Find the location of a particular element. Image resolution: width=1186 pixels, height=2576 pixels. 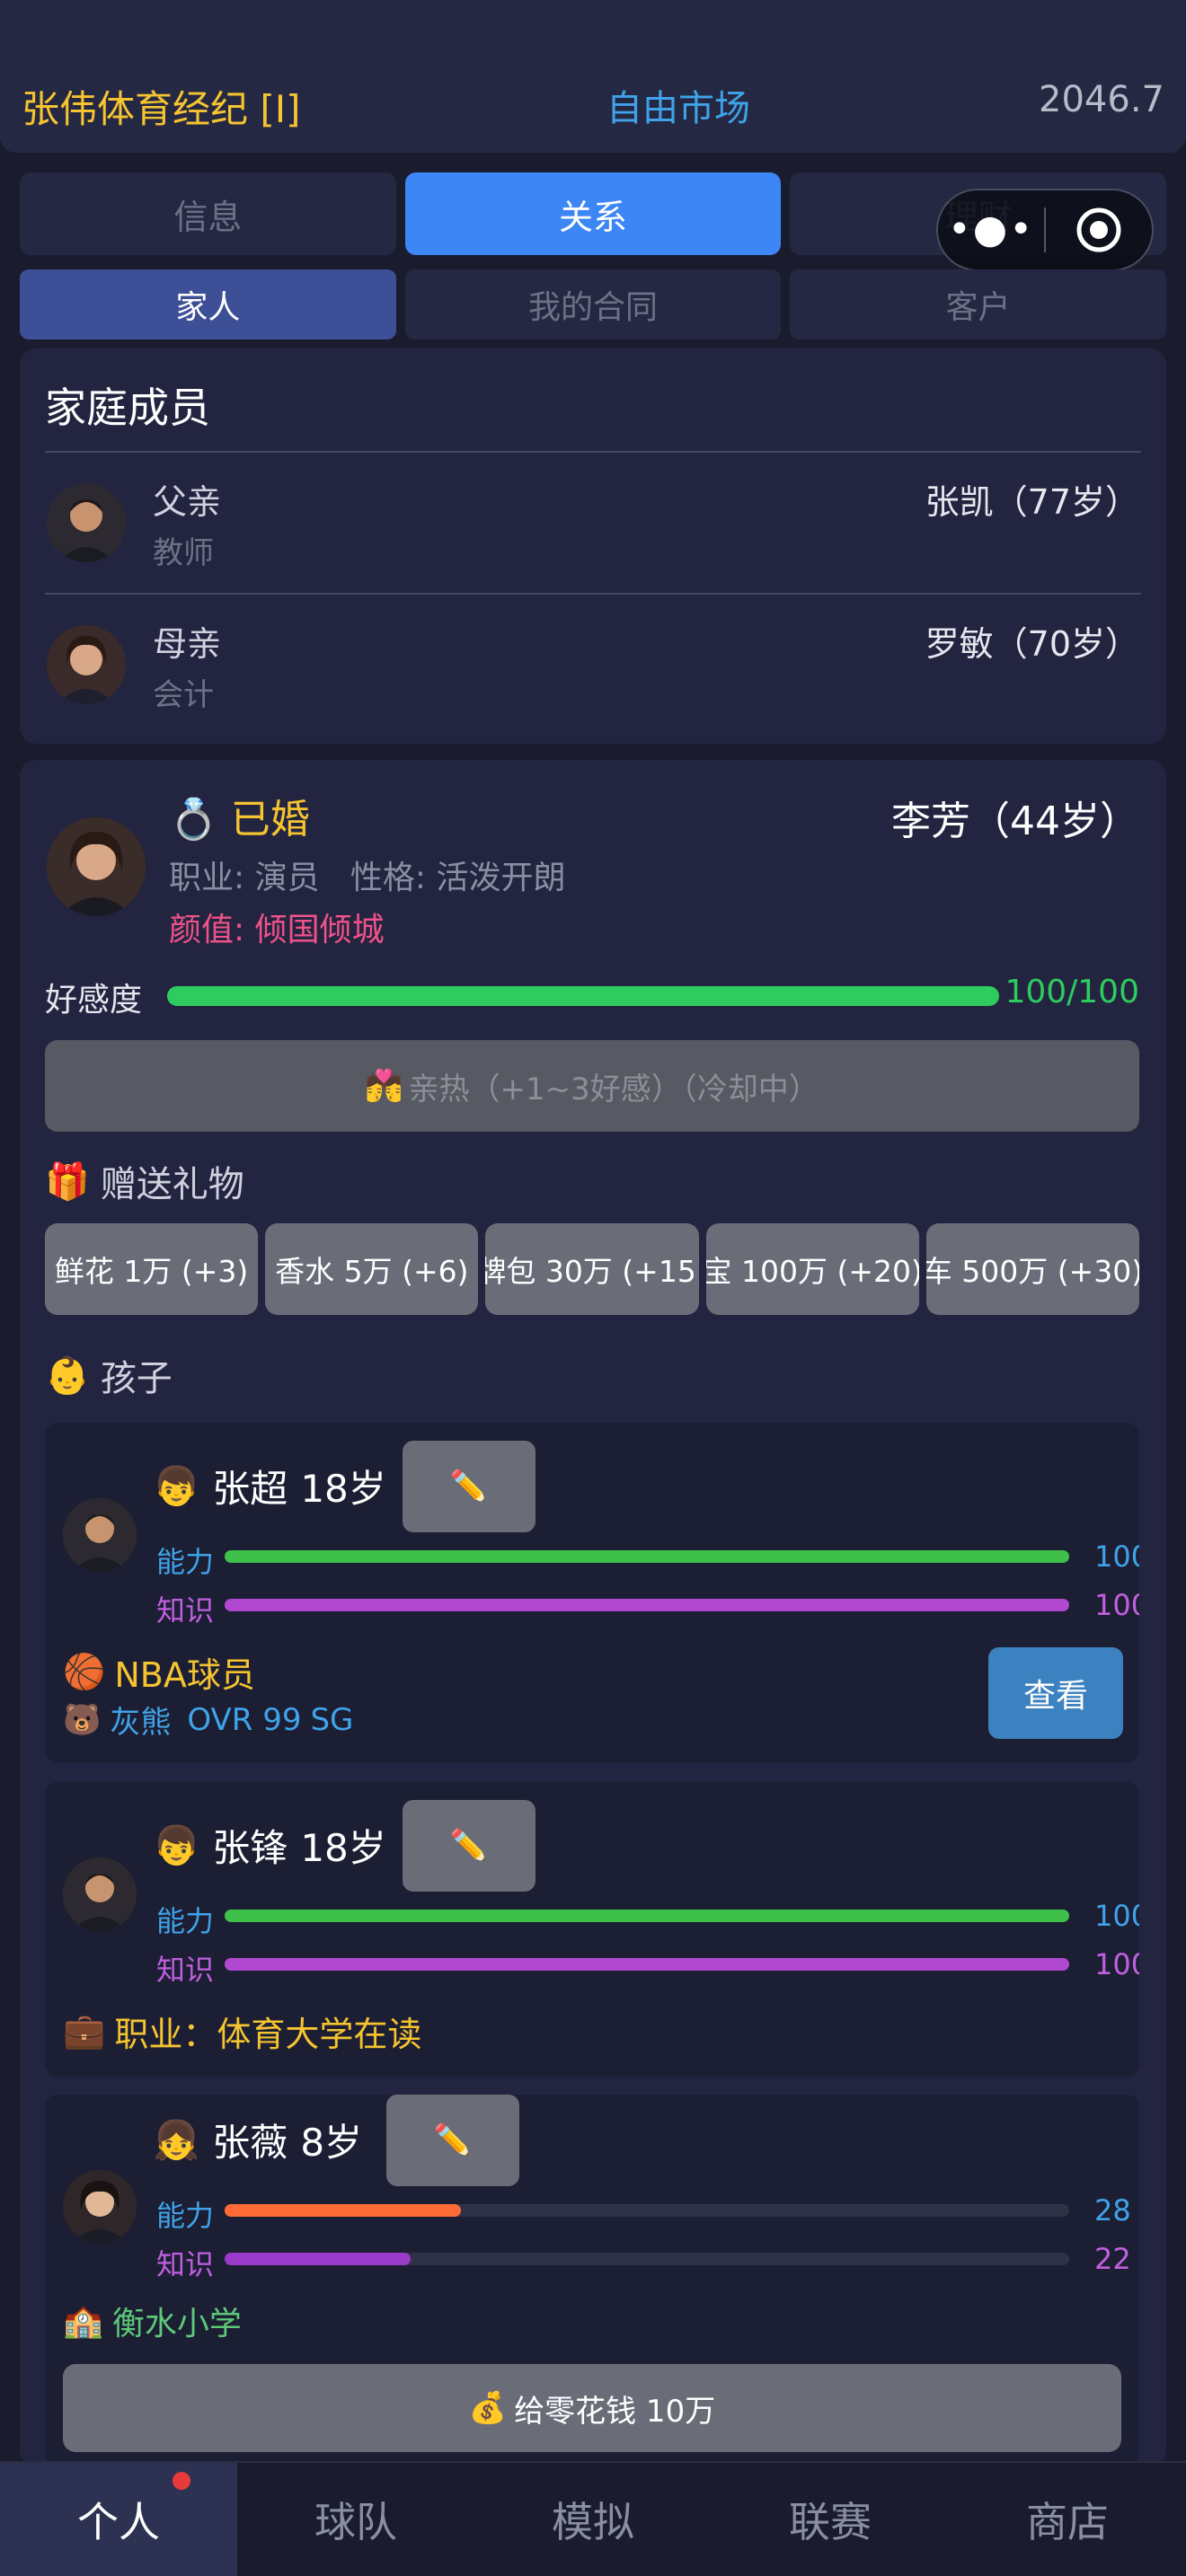

notification-dot is located at coordinates (181, 2481).